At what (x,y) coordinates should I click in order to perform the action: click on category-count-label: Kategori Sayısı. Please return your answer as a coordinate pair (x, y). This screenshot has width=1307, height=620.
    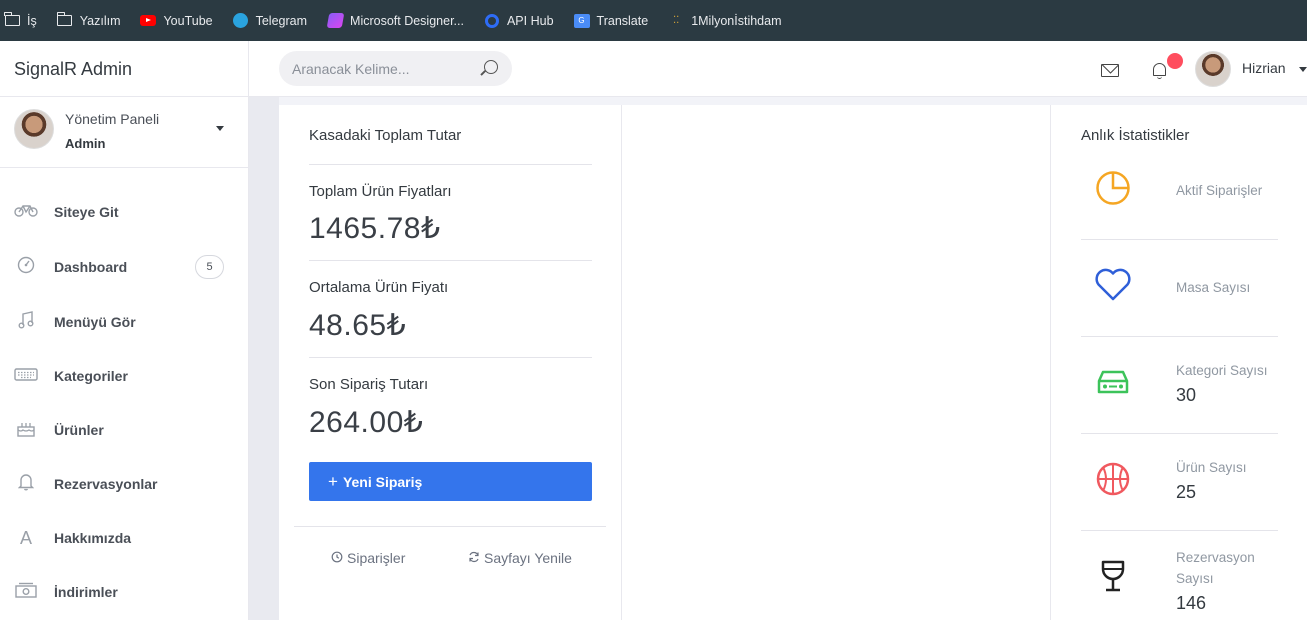
    Looking at the image, I should click on (1222, 370).